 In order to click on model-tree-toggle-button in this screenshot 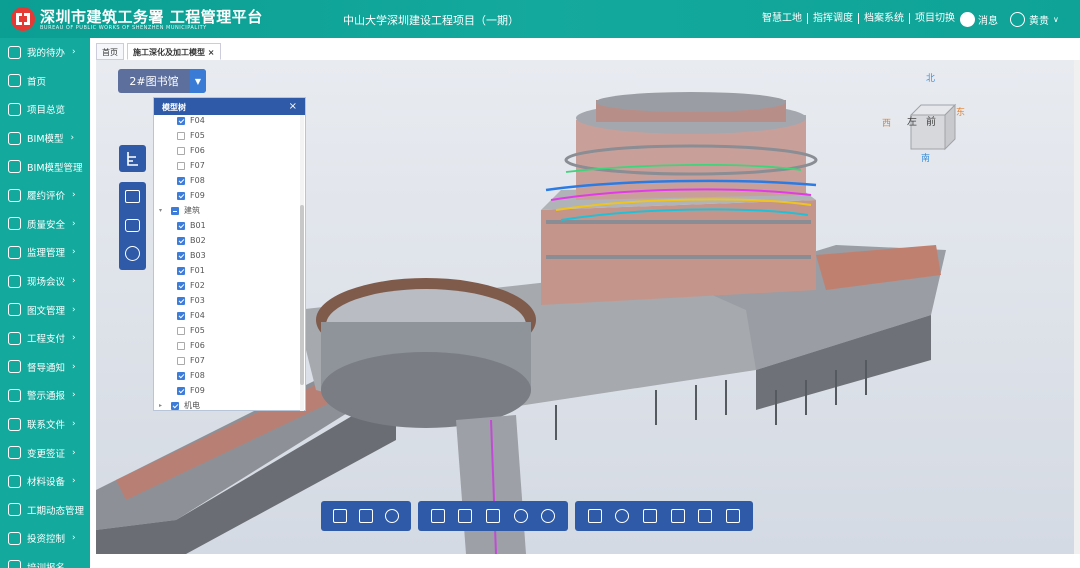, I will do `click(132, 158)`.